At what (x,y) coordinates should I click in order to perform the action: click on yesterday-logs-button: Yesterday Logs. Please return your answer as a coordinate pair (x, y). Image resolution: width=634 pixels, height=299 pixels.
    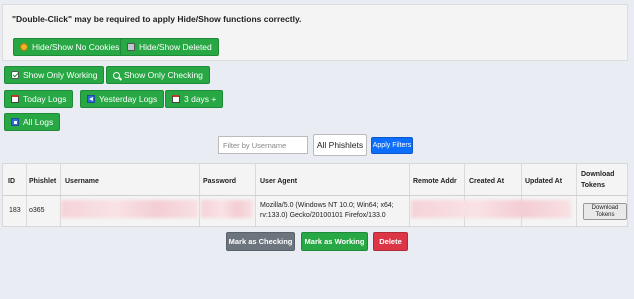
    Looking at the image, I should click on (122, 99).